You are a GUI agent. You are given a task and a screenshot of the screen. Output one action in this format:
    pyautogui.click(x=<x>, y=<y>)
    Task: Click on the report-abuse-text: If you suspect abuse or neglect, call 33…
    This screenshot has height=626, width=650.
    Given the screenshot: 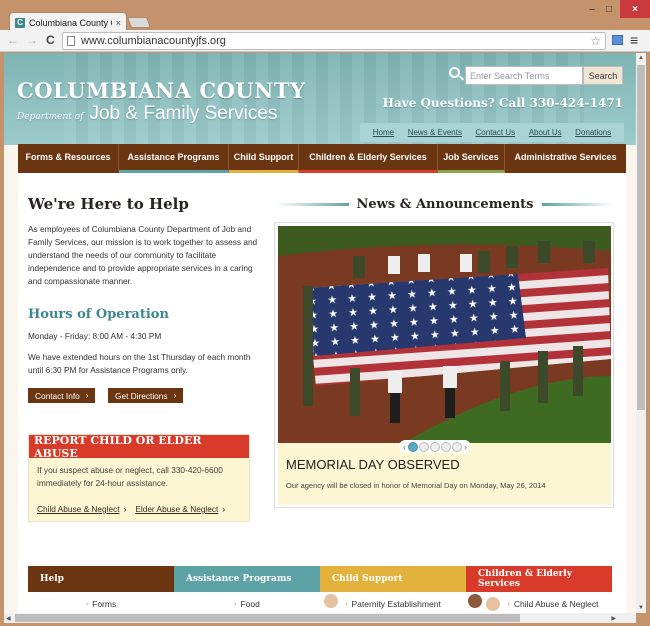 What is the action you would take?
    pyautogui.click(x=130, y=476)
    